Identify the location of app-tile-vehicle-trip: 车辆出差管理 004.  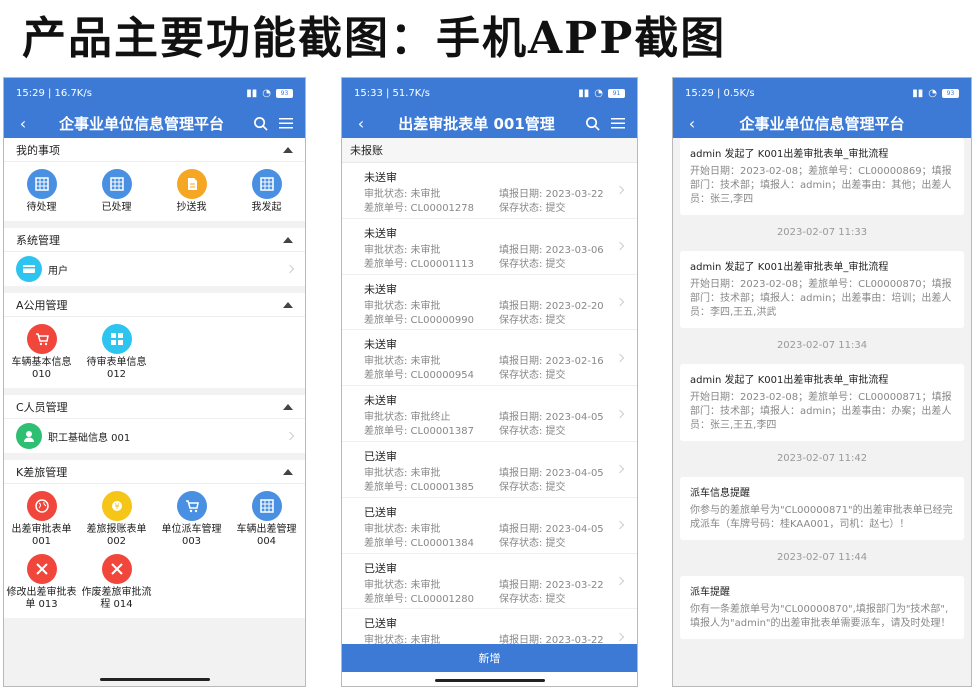
(266, 519).